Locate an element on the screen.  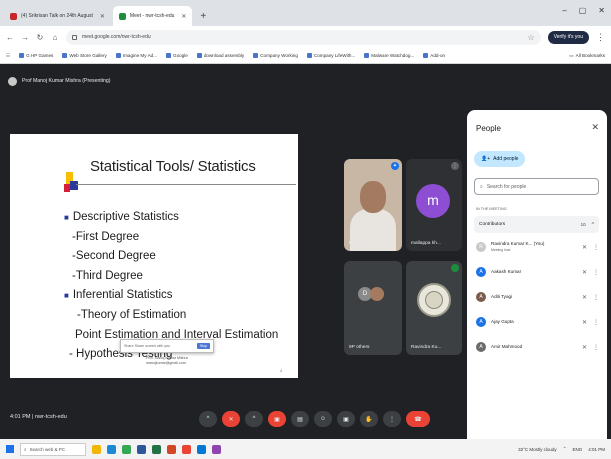
language-indicator: ENG is located at coordinates (577, 449).